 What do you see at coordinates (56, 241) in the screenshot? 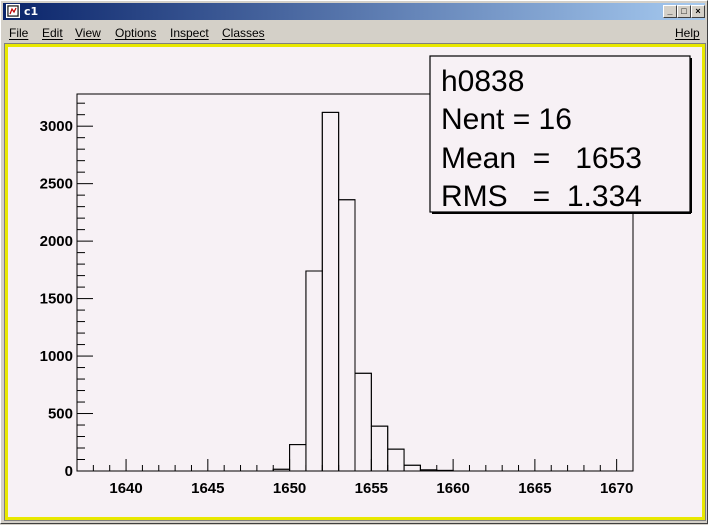
I see `y-tick-label: 2000` at bounding box center [56, 241].